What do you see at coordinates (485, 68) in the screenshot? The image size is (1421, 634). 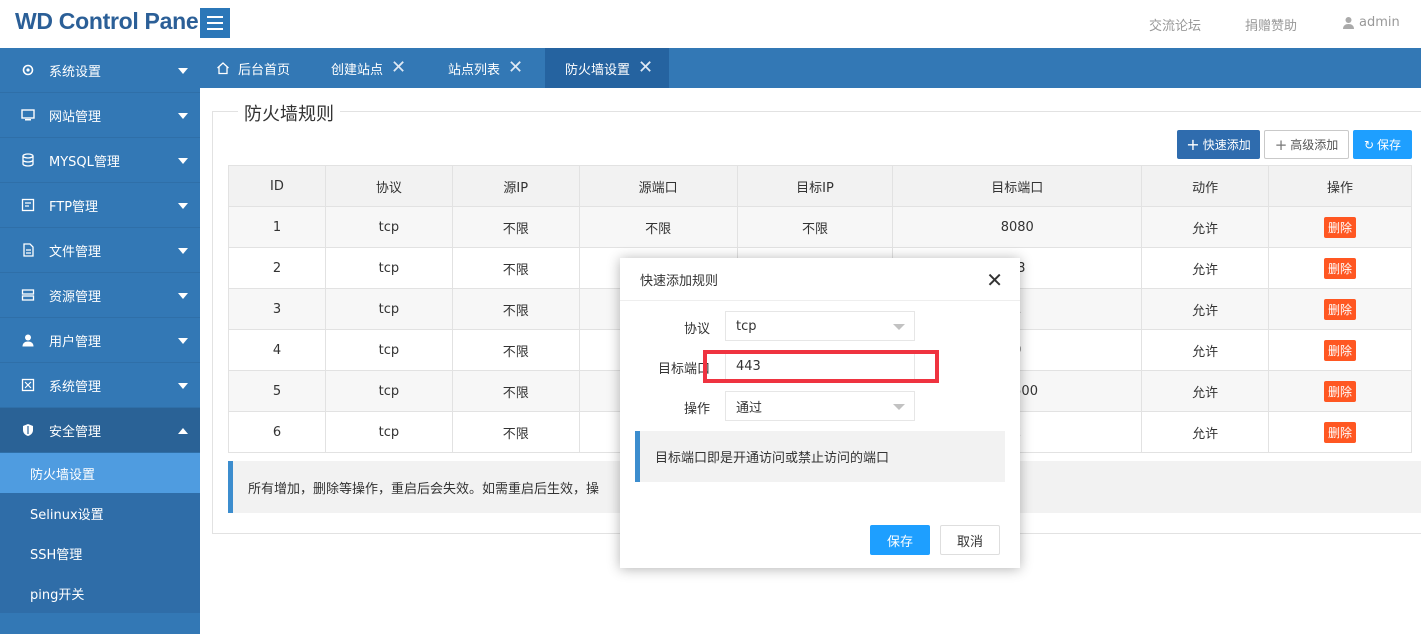 I see `tab-site-list: 站点列表 ✕` at bounding box center [485, 68].